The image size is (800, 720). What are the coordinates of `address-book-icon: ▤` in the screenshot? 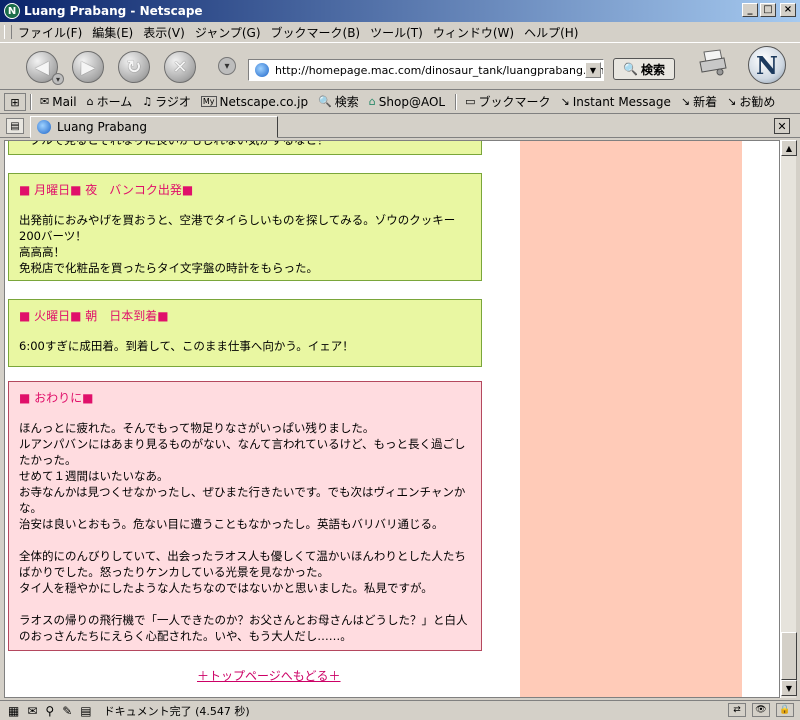 It's located at (85, 711).